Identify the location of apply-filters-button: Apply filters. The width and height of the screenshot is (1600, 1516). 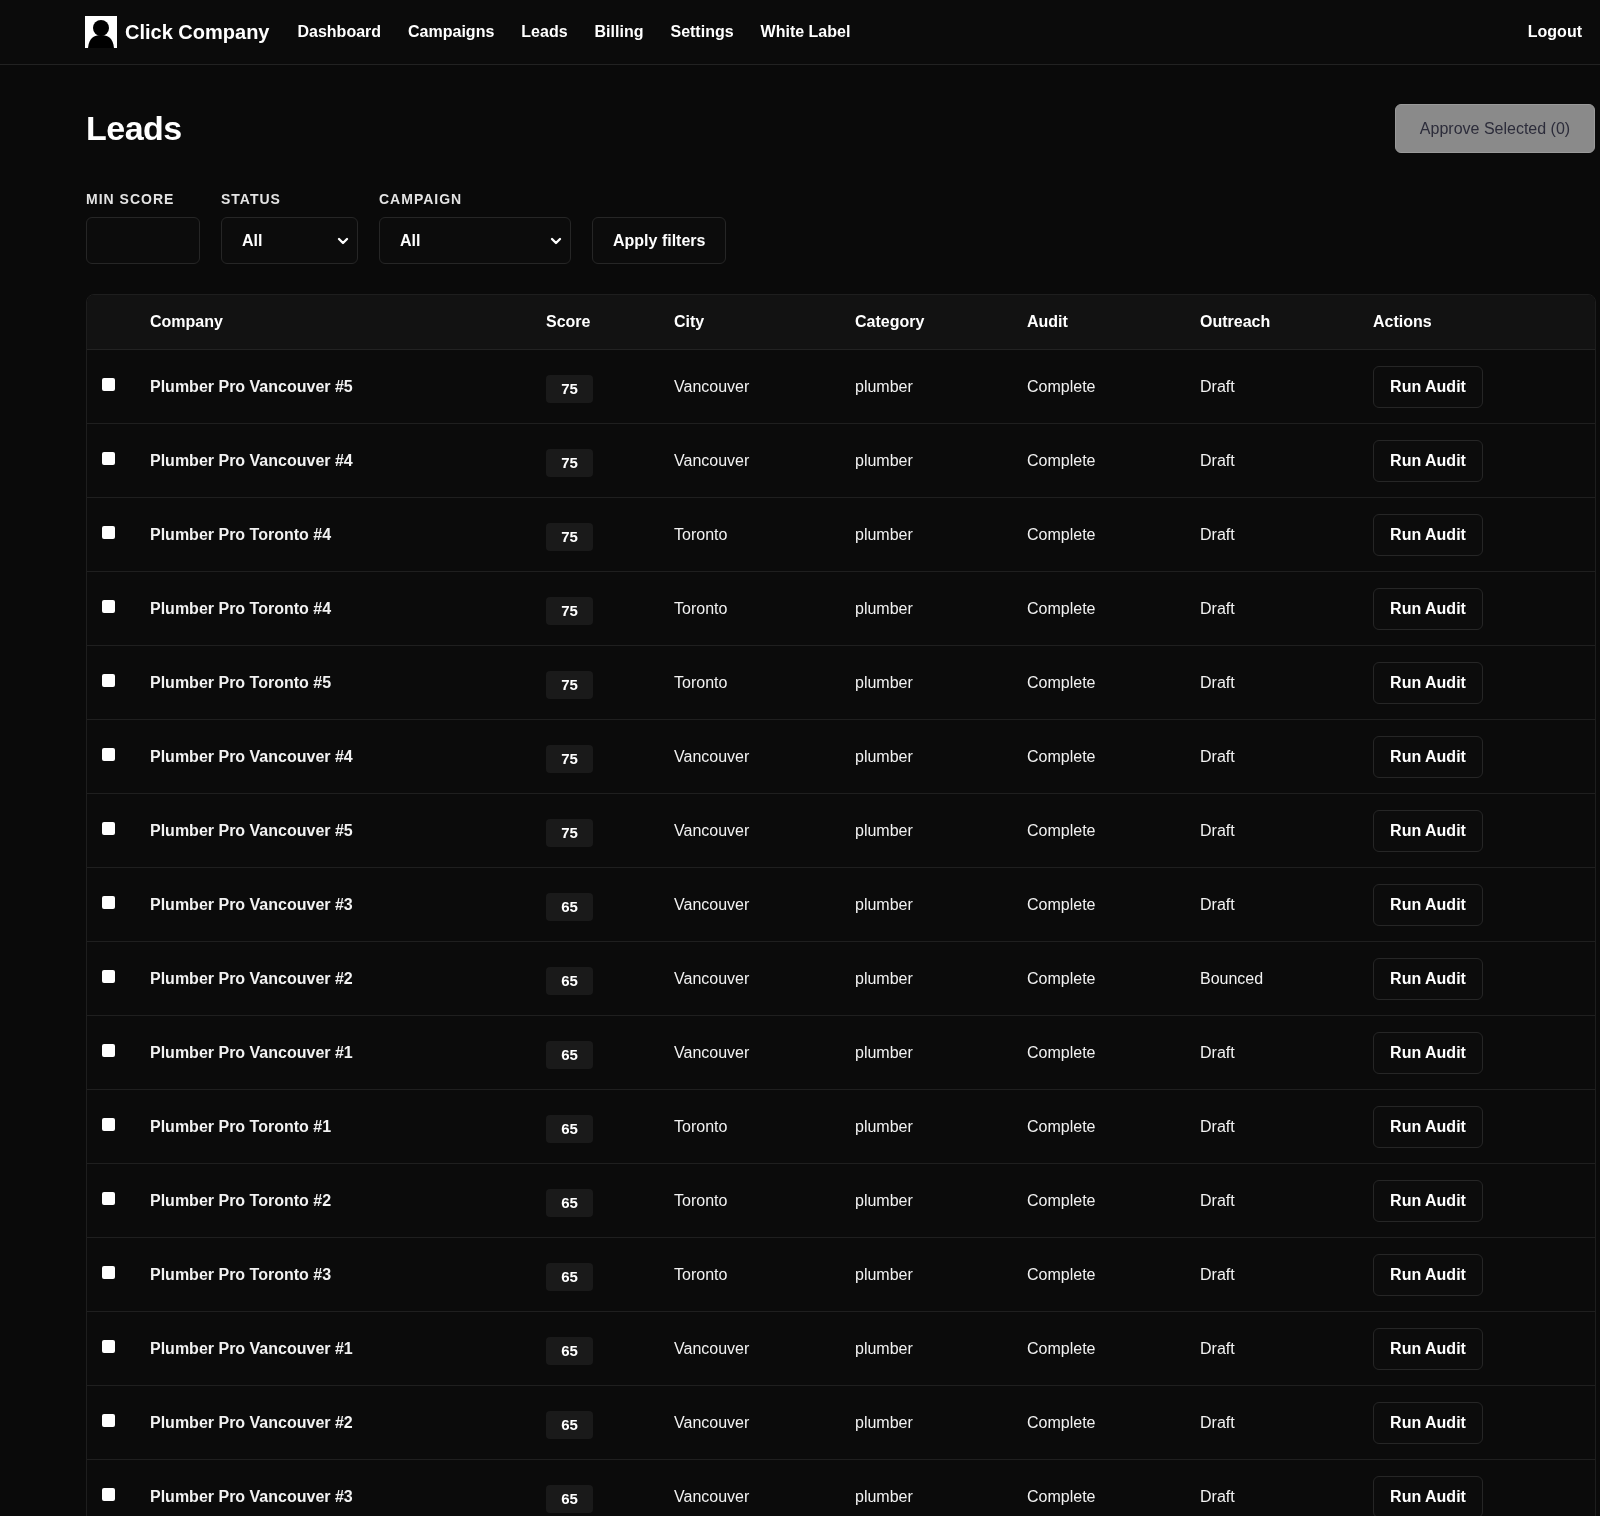
(659, 240).